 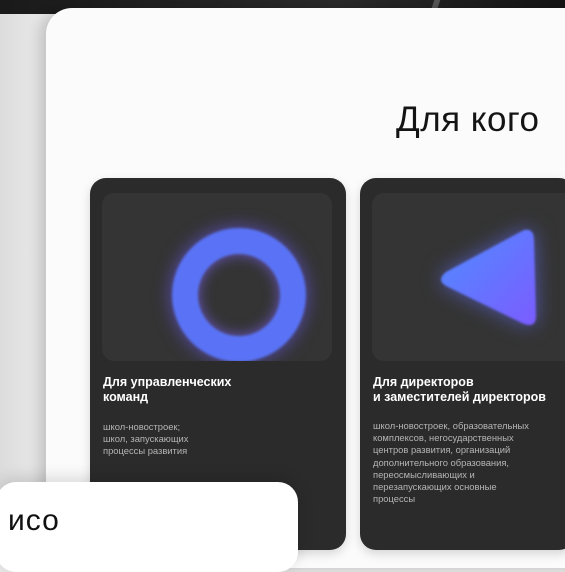 What do you see at coordinates (488, 277) in the screenshot?
I see `gradient-triangle-icon` at bounding box center [488, 277].